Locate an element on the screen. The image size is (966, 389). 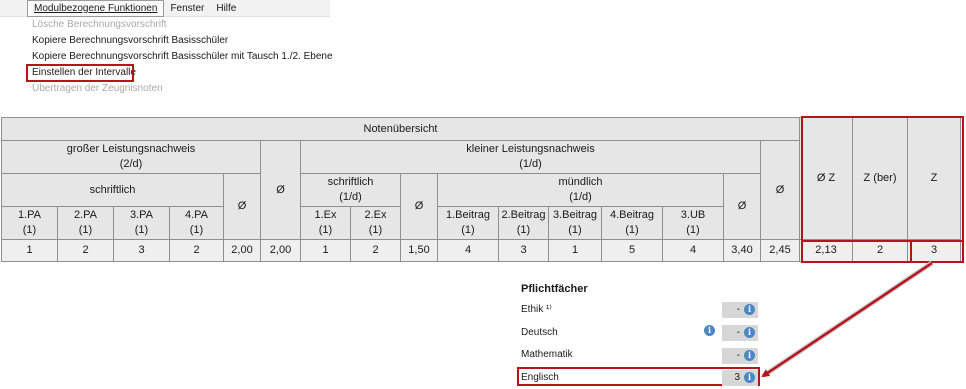
menu-bar: Modulbezogene Funktionen Fenster Hilfe is located at coordinates (165, 8).